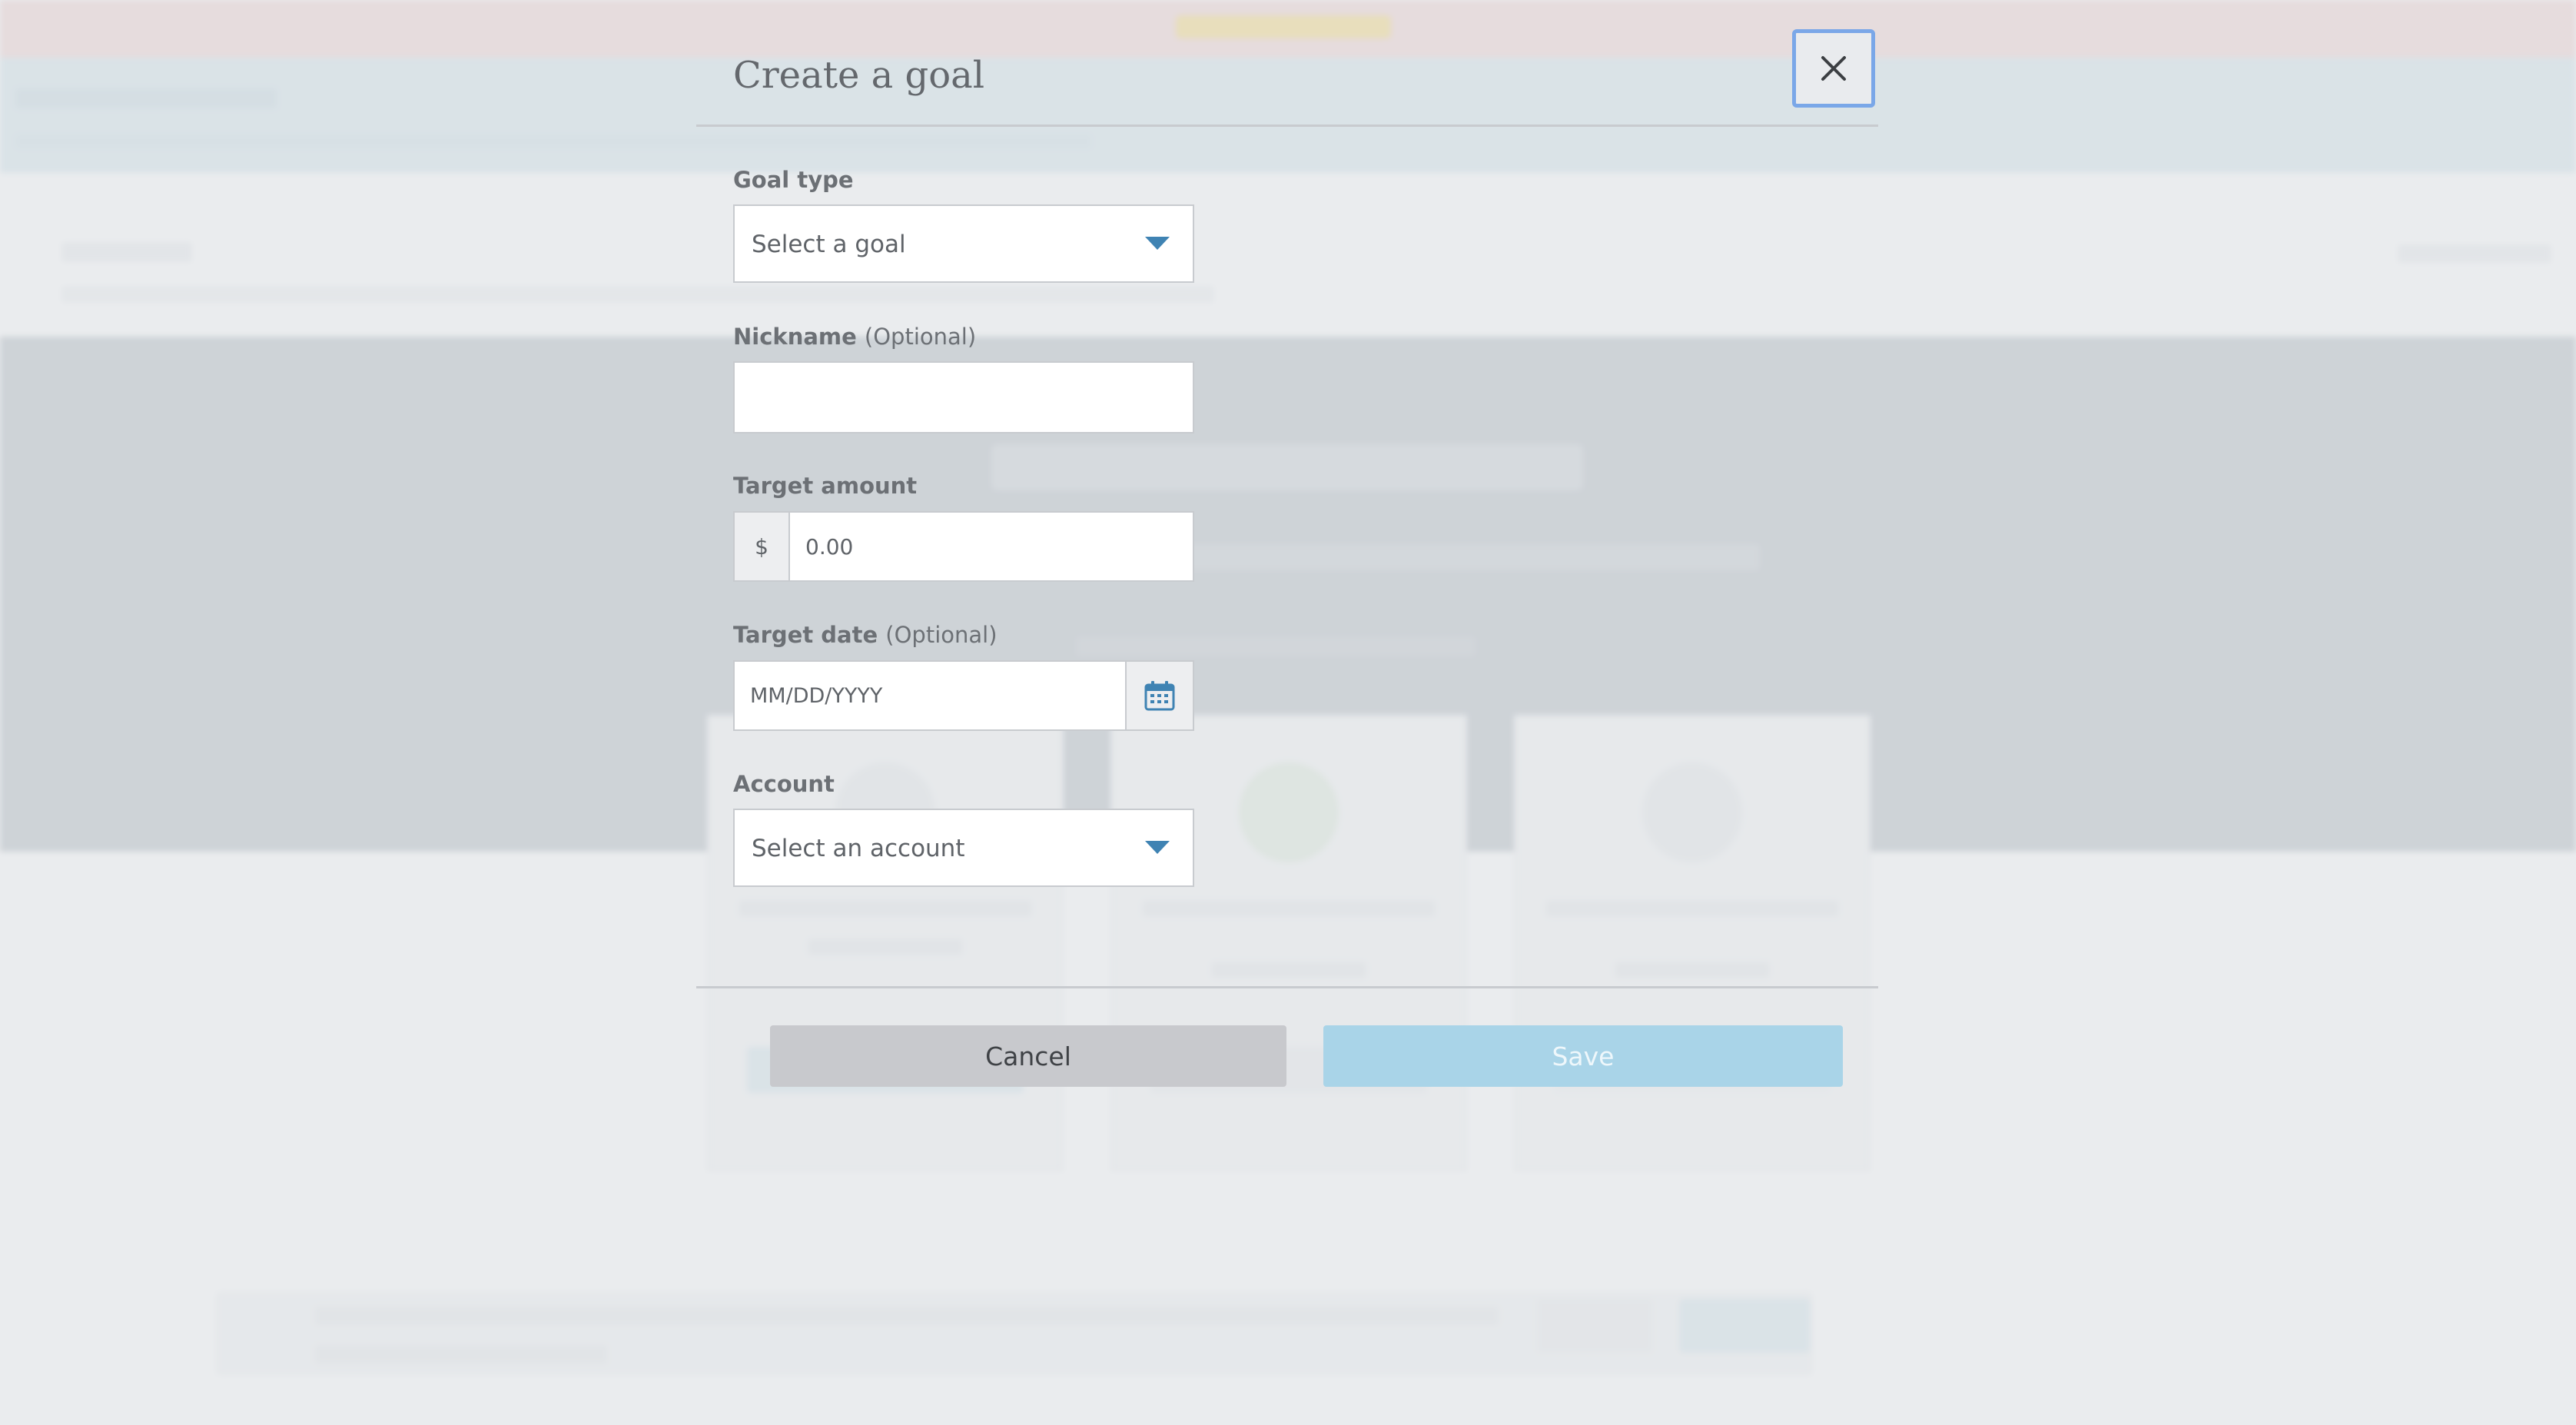 The image size is (2576, 1425). I want to click on target-date-group, so click(964, 696).